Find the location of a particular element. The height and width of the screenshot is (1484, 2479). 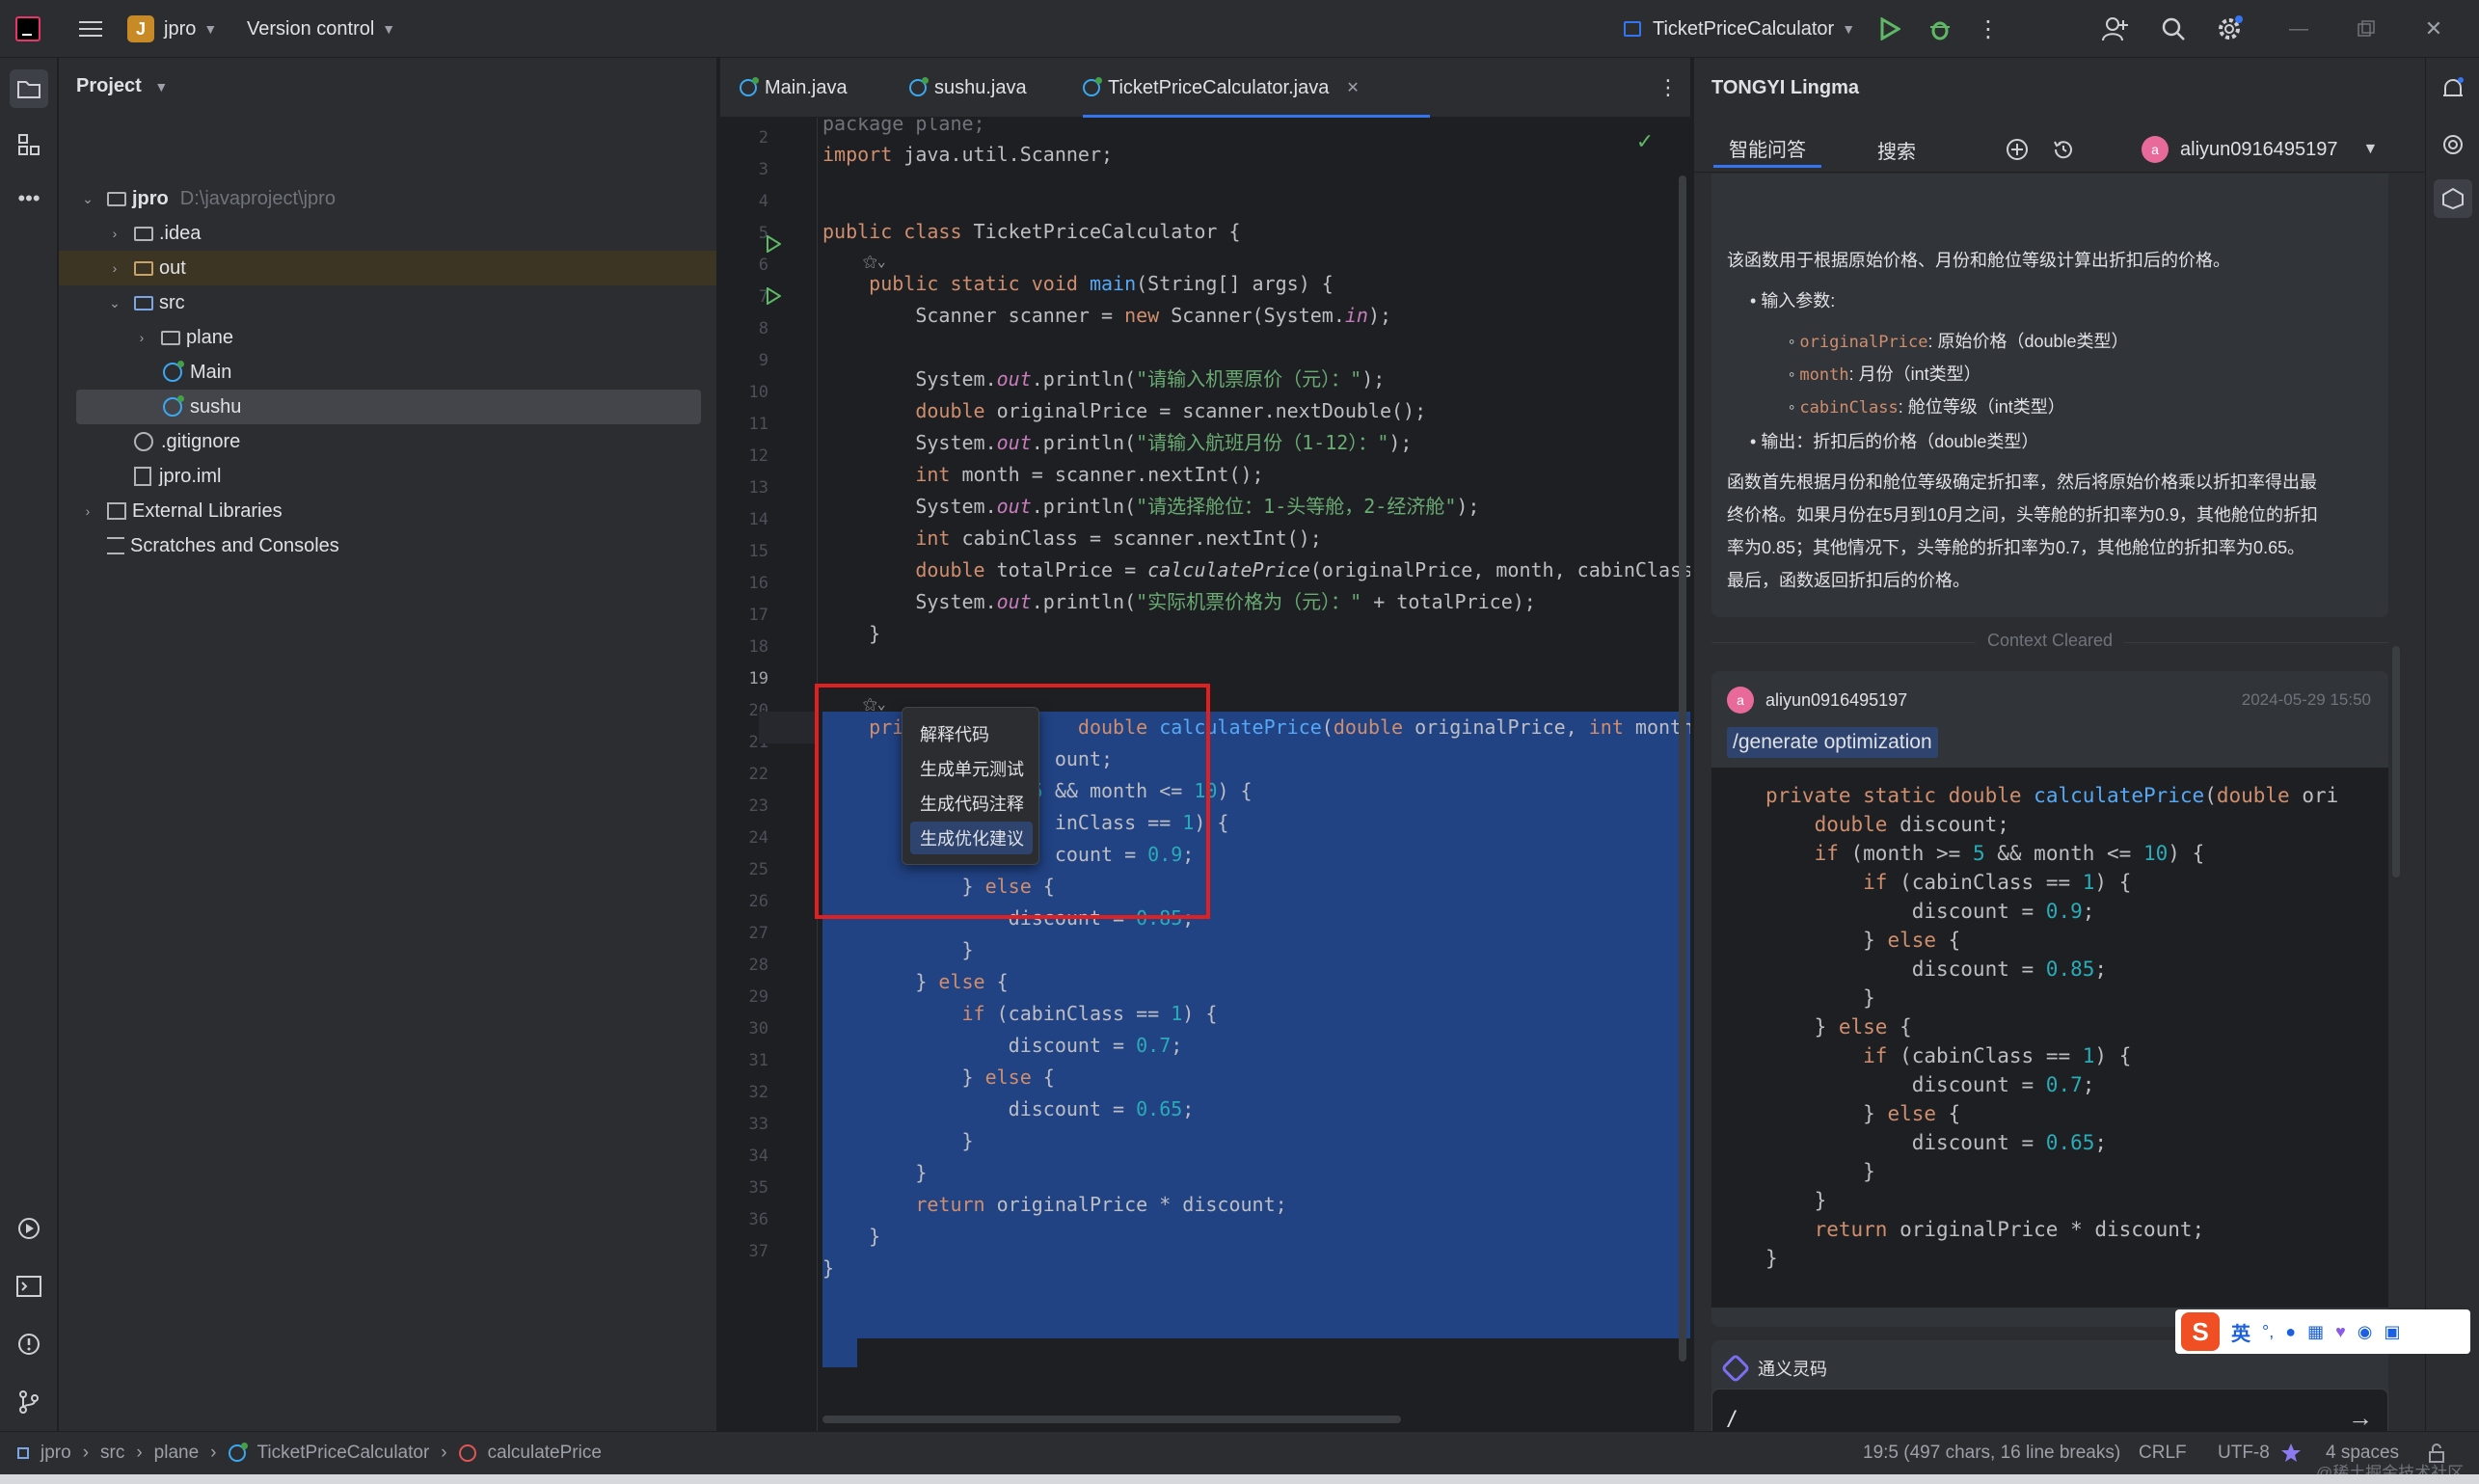

sogou-ime-icon: S is located at coordinates (2200, 1331).